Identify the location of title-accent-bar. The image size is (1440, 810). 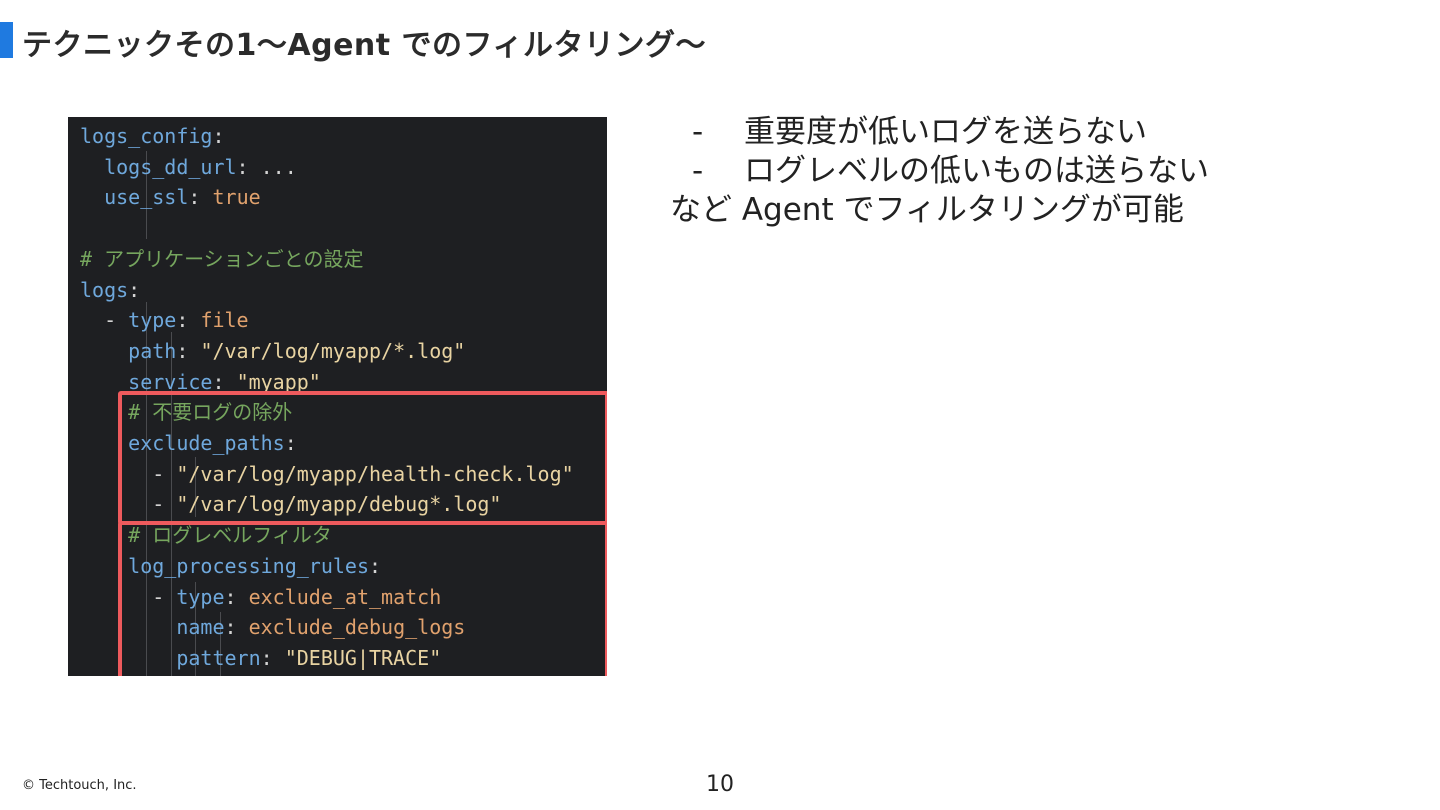
(6, 40).